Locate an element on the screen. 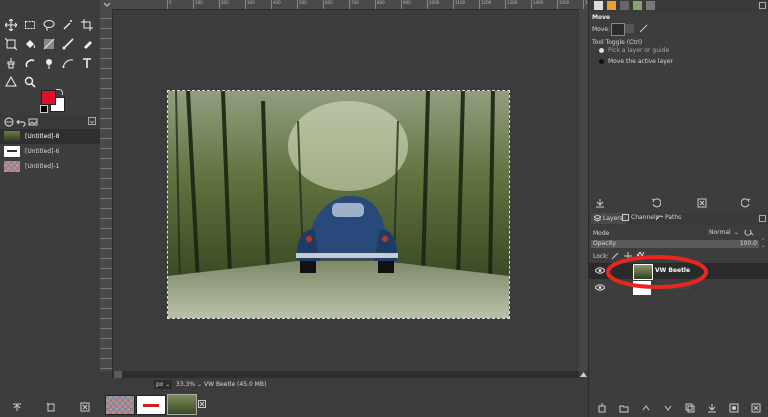 The height and width of the screenshot is (417, 768). tool-options-tabs is located at coordinates (678, 6).